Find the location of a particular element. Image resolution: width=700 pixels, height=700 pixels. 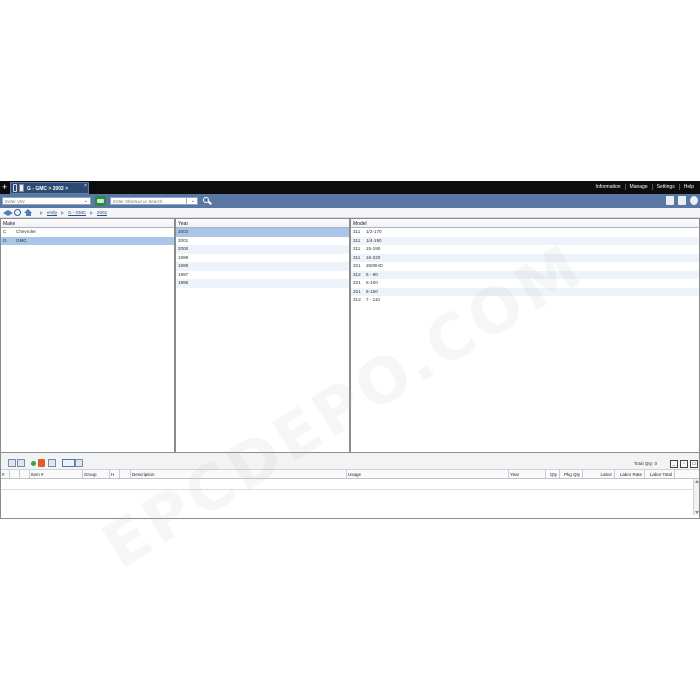

menu-settings: Settings is located at coordinates (665, 187).